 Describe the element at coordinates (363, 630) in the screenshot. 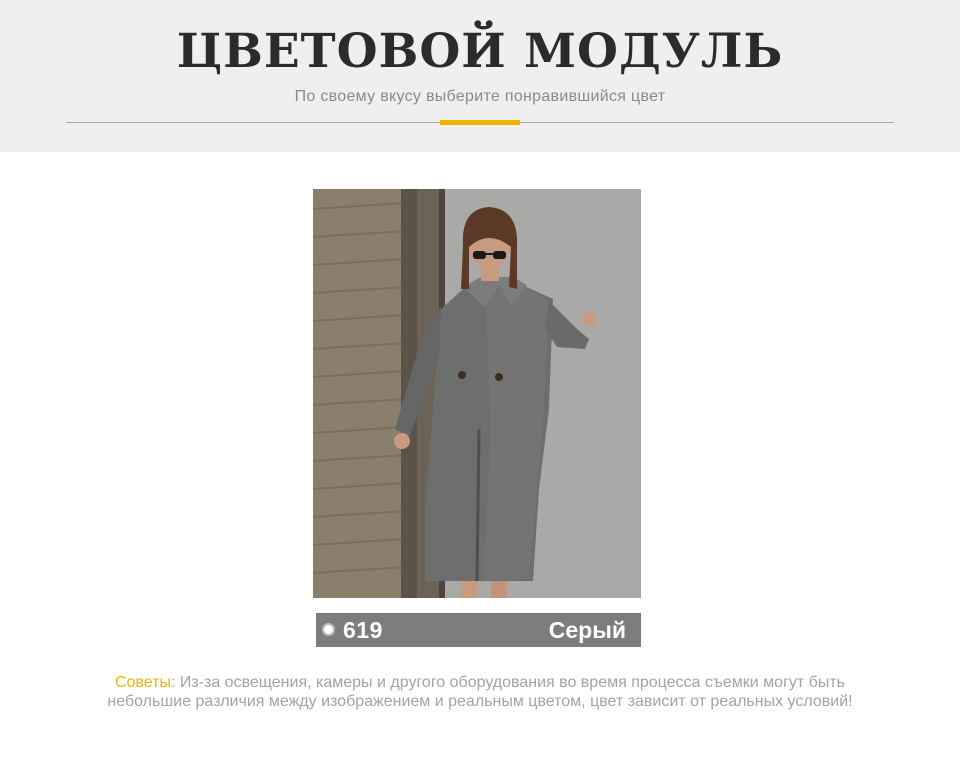

I see `color-code: 619` at that location.